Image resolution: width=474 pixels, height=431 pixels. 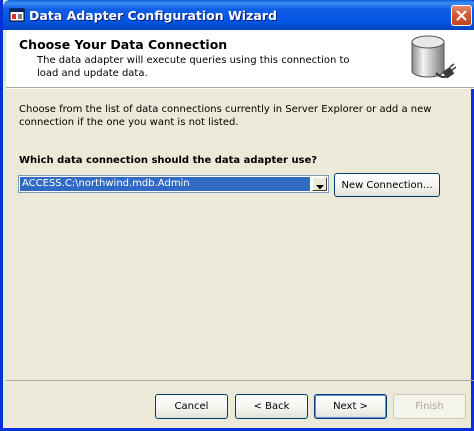 What do you see at coordinates (271, 406) in the screenshot?
I see `back-button: < Back` at bounding box center [271, 406].